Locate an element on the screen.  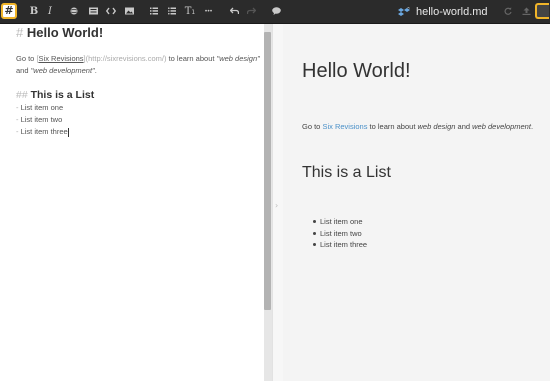
publish-button is located at coordinates (526, 12).